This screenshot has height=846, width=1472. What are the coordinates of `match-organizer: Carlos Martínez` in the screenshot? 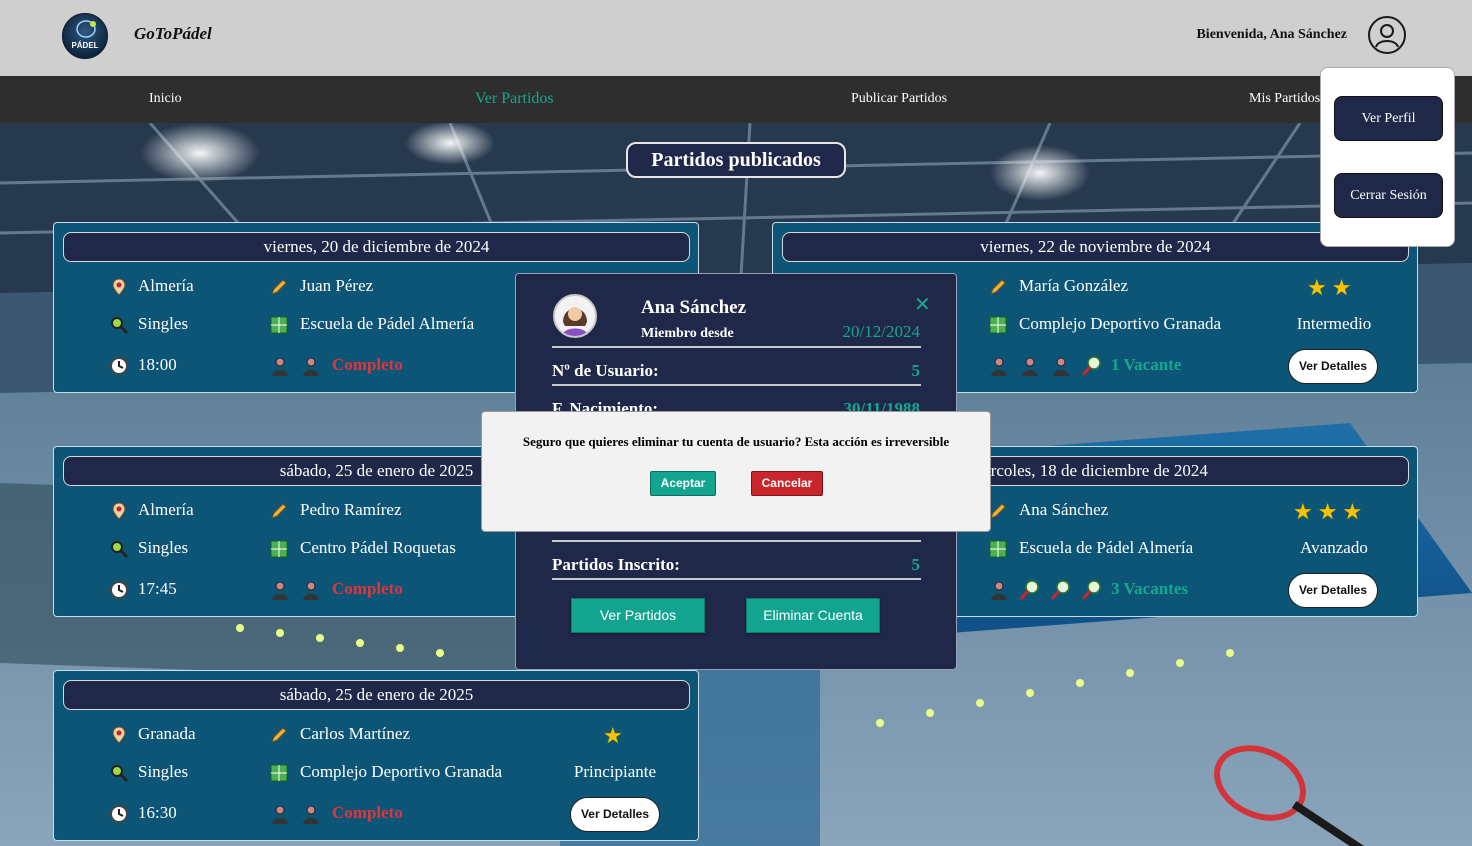 It's located at (355, 733).